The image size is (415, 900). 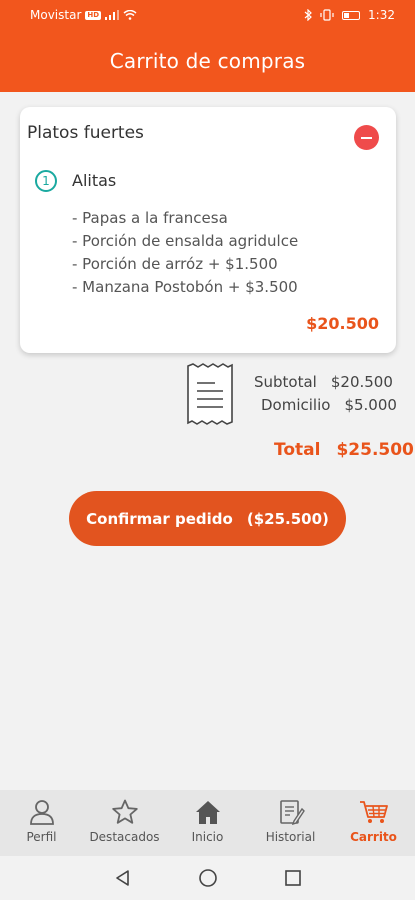 What do you see at coordinates (292, 812) in the screenshot?
I see `history-icon` at bounding box center [292, 812].